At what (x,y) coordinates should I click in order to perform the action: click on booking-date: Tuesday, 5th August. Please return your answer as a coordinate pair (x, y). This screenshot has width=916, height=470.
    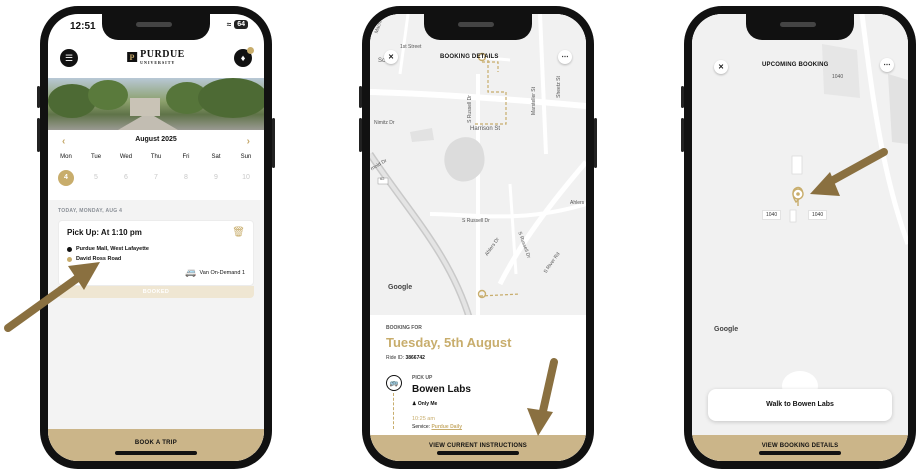
    Looking at the image, I should click on (449, 342).